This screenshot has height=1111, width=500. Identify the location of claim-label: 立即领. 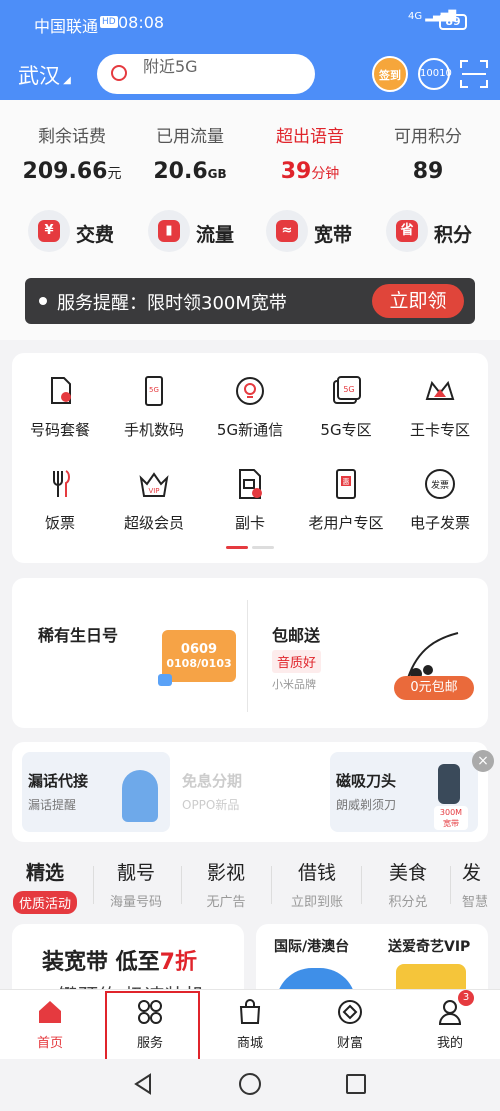
(418, 301).